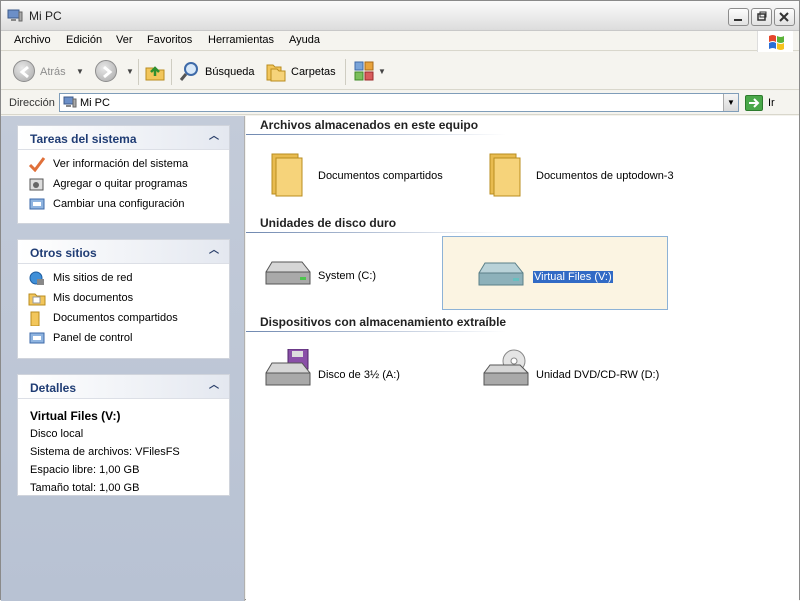 The width and height of the screenshot is (800, 601). What do you see at coordinates (115, 318) in the screenshot?
I see `place-label: Documentos compartidos` at bounding box center [115, 318].